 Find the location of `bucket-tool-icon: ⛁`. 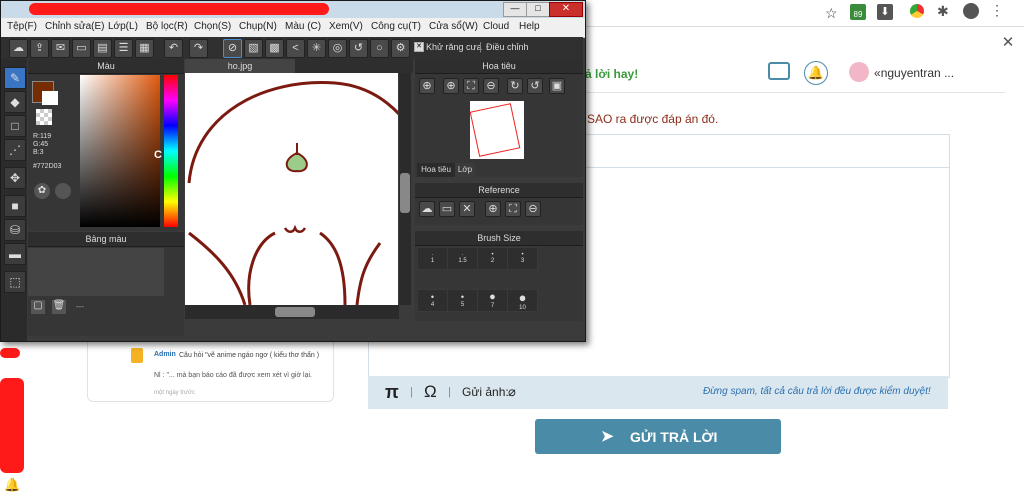

bucket-tool-icon: ⛁ is located at coordinates (15, 230).